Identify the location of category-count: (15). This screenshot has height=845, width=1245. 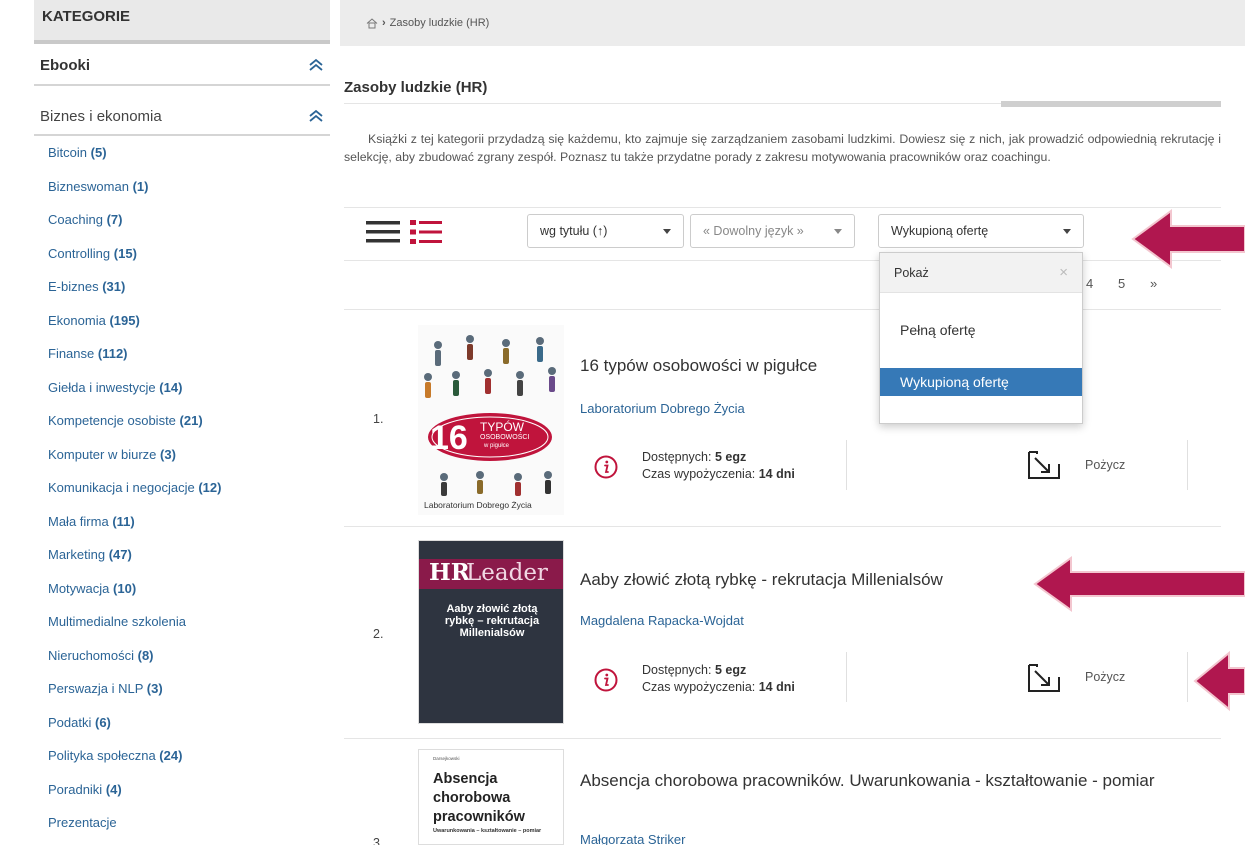
(125, 253).